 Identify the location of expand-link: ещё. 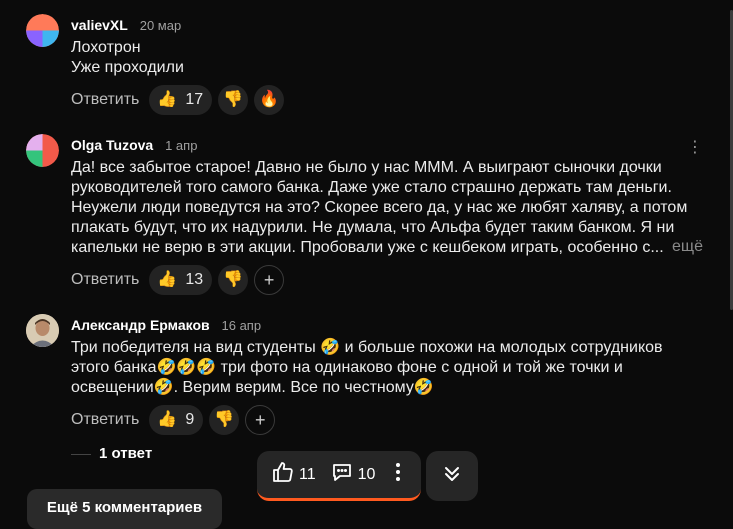
(687, 247).